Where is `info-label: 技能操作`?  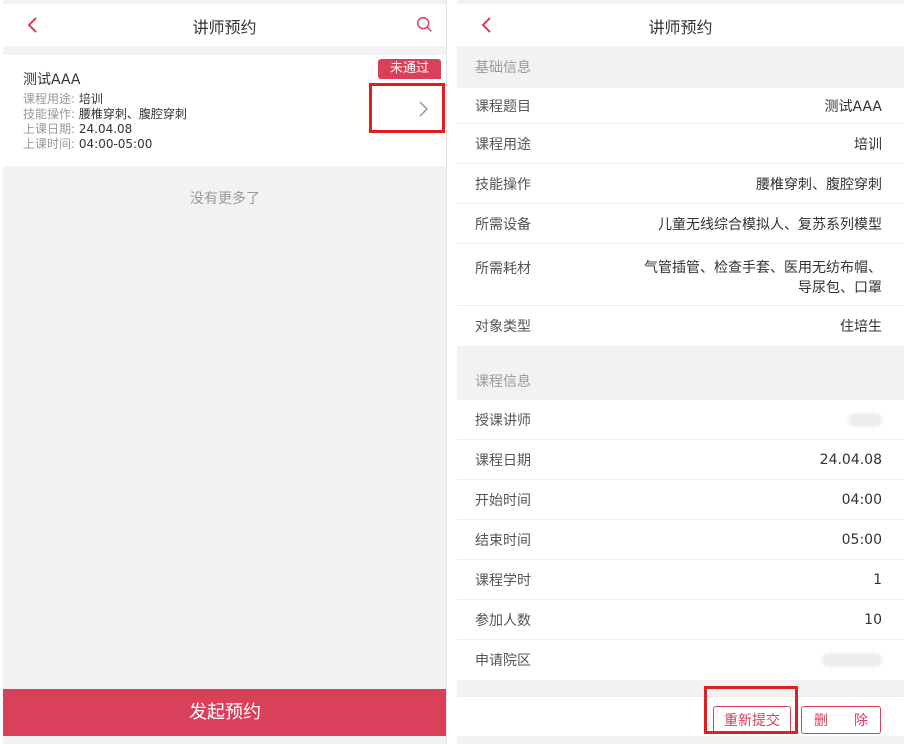
info-label: 技能操作 is located at coordinates (503, 184).